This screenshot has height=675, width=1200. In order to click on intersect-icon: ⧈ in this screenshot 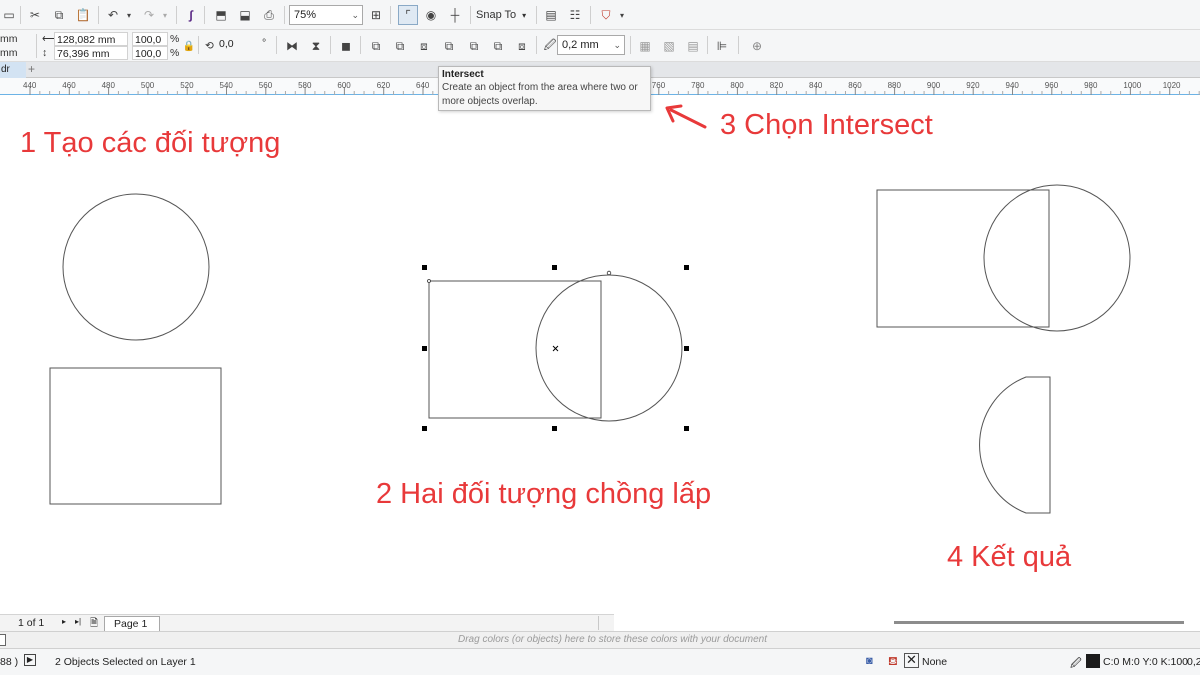, I will do `click(424, 46)`.